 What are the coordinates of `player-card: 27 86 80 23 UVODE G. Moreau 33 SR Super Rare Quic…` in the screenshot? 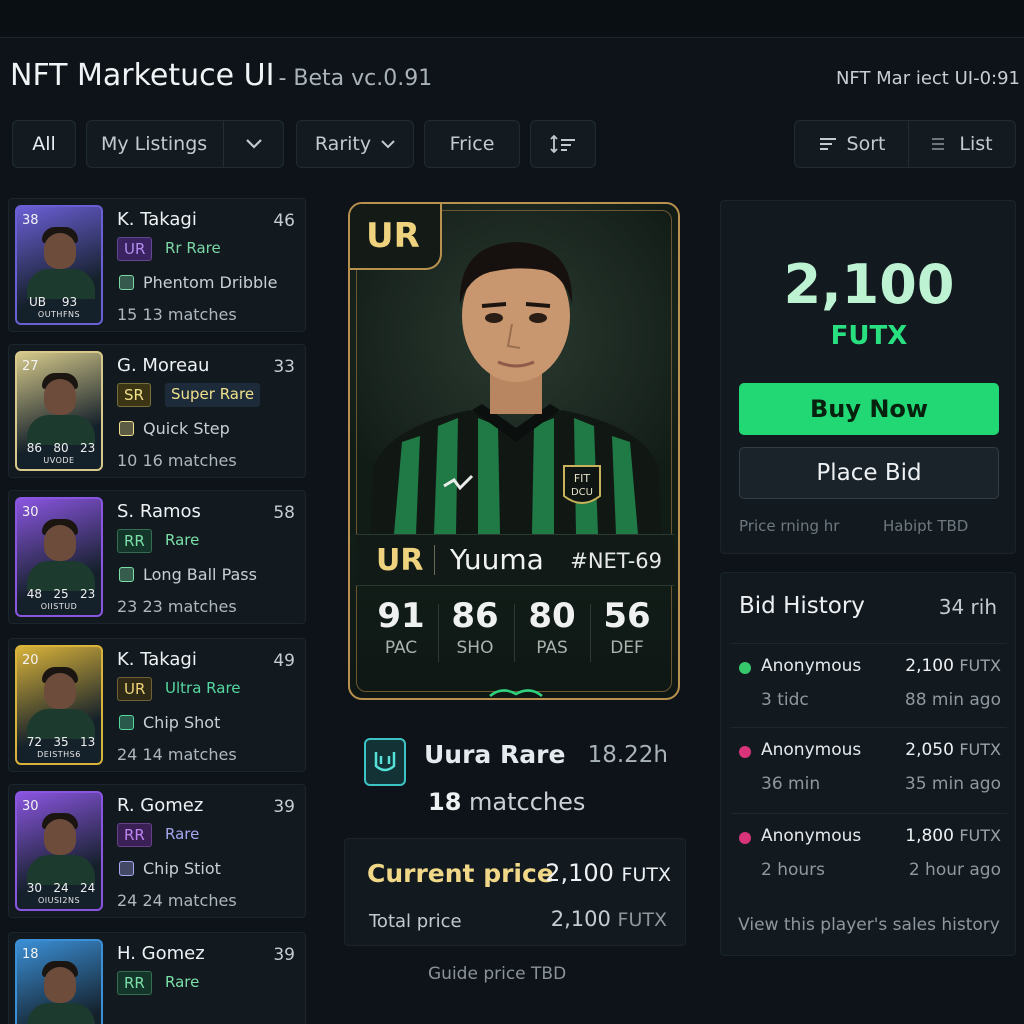 It's located at (157, 411).